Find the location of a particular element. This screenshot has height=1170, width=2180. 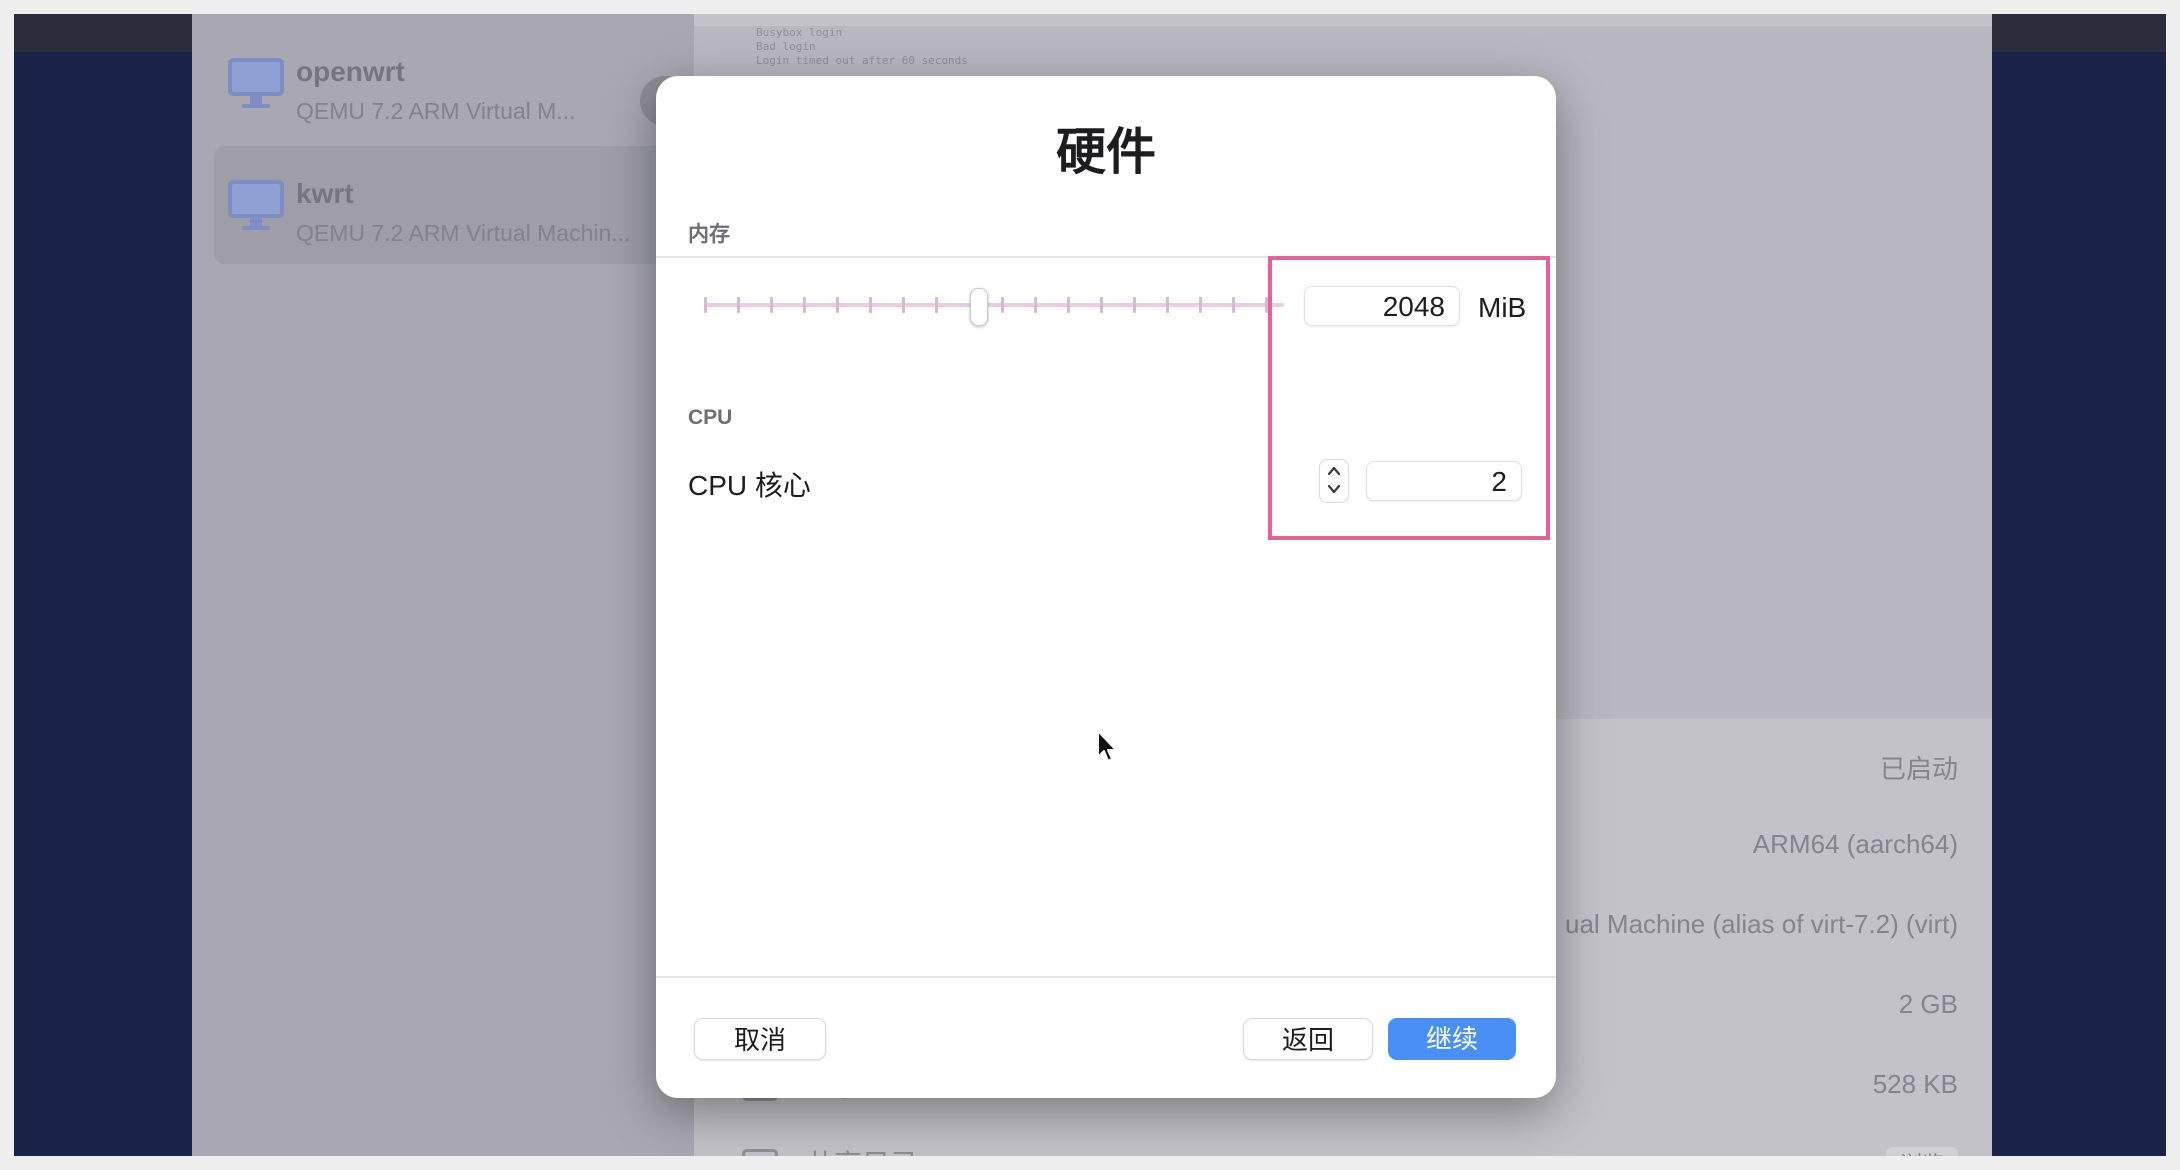

slider-track is located at coordinates (994, 305).